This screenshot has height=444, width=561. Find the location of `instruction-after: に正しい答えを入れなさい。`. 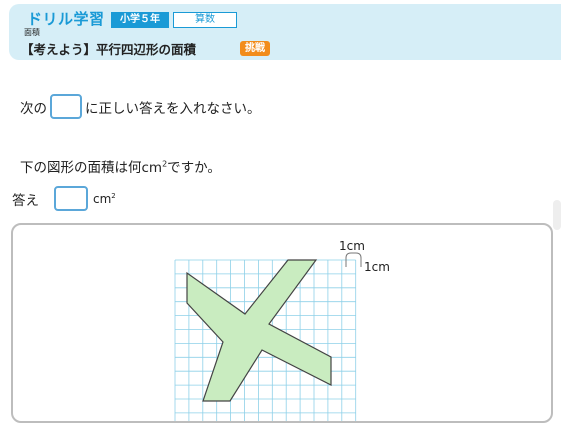

instruction-after: に正しい答えを入れなさい。 is located at coordinates (173, 108).